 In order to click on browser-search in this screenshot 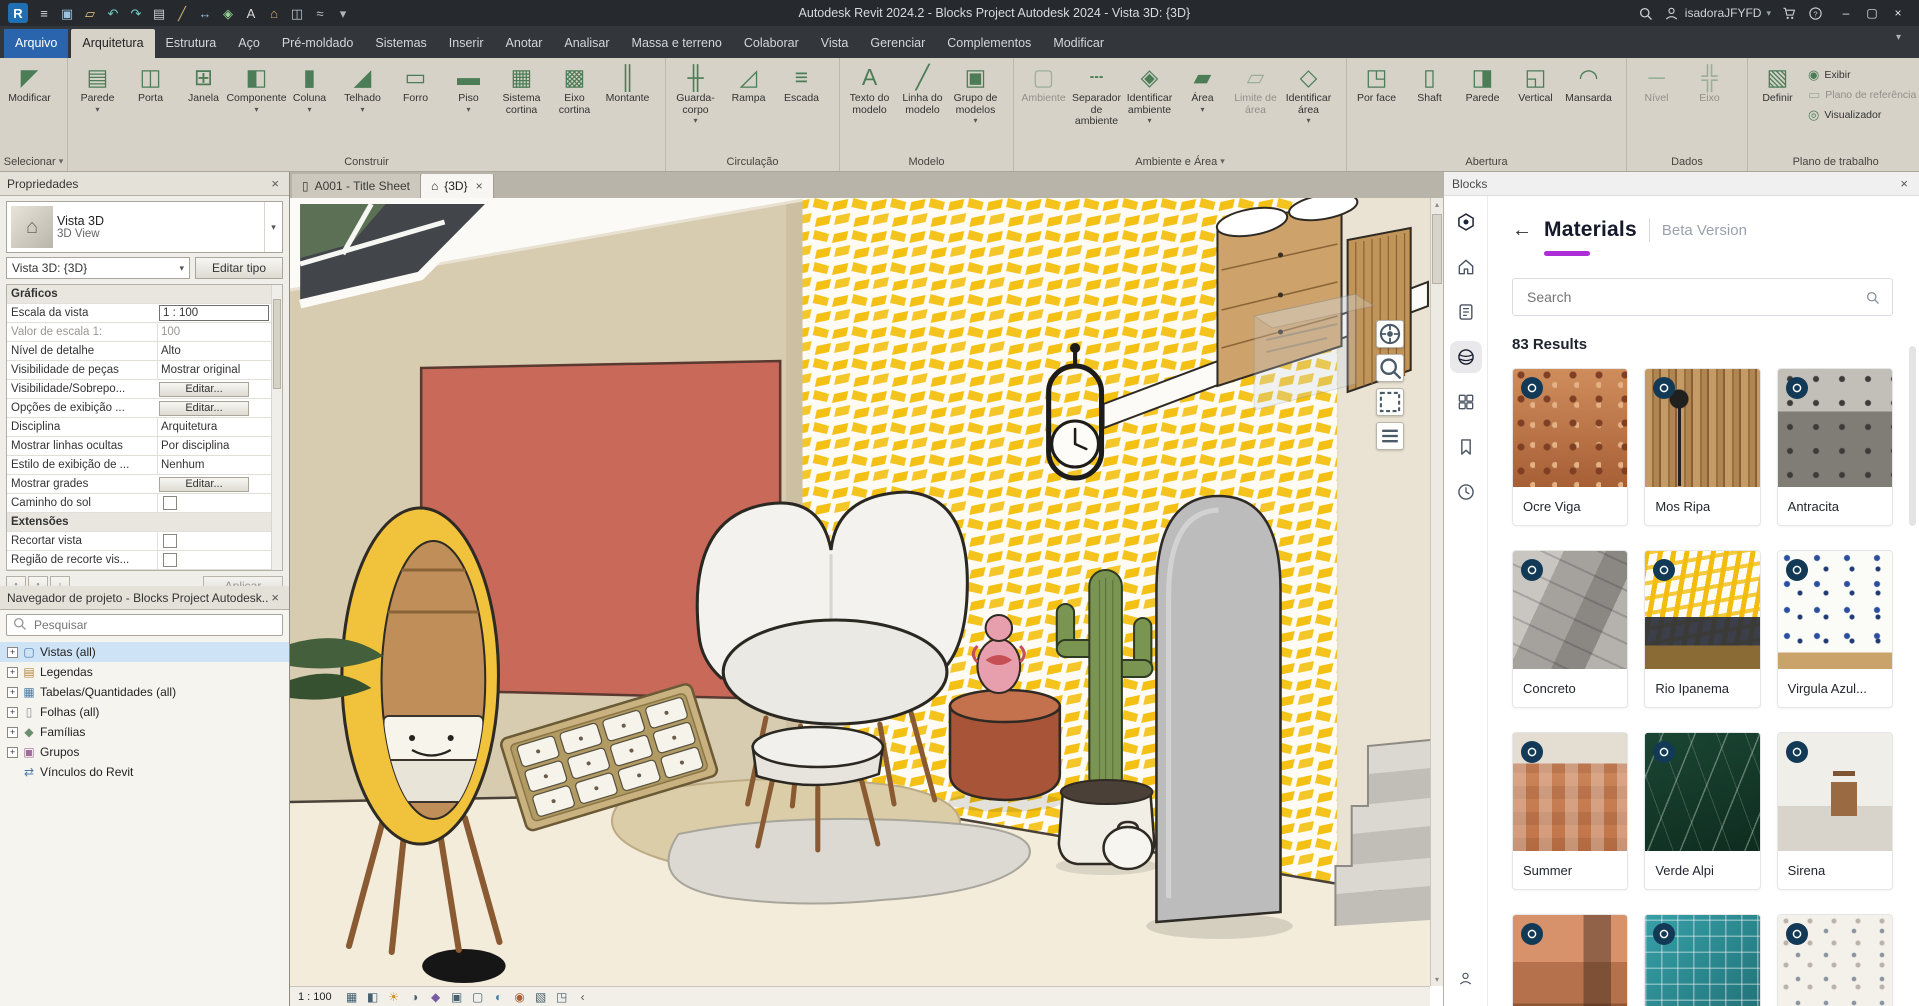, I will do `click(144, 625)`.